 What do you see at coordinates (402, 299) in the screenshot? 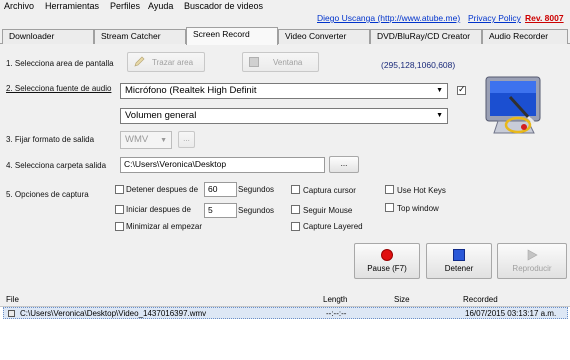
I see `column-size: Size` at bounding box center [402, 299].